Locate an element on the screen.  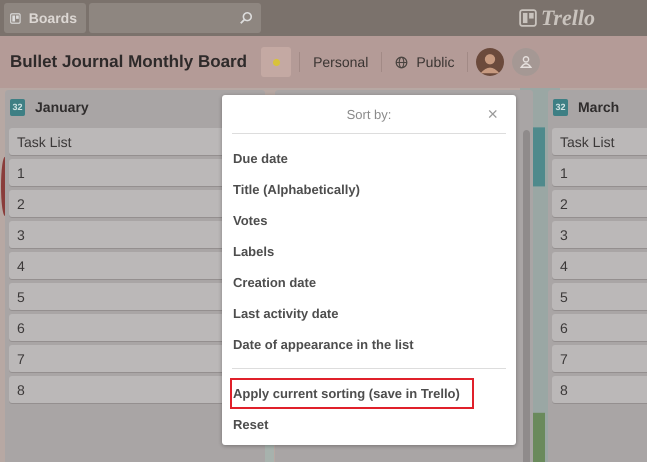
avatar is located at coordinates (490, 62).